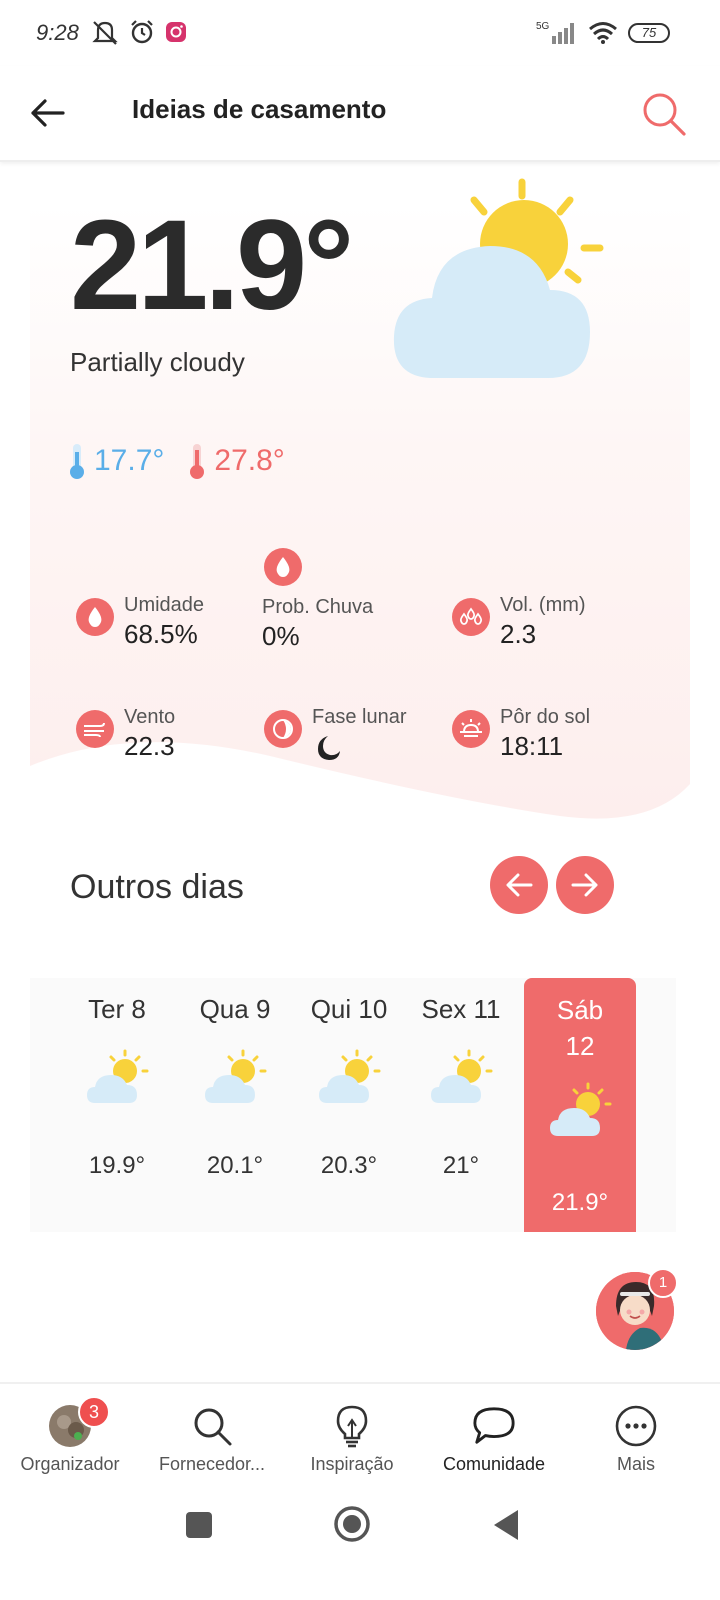  Describe the element at coordinates (70, 1464) in the screenshot. I see `nav-label: Organizador` at that location.